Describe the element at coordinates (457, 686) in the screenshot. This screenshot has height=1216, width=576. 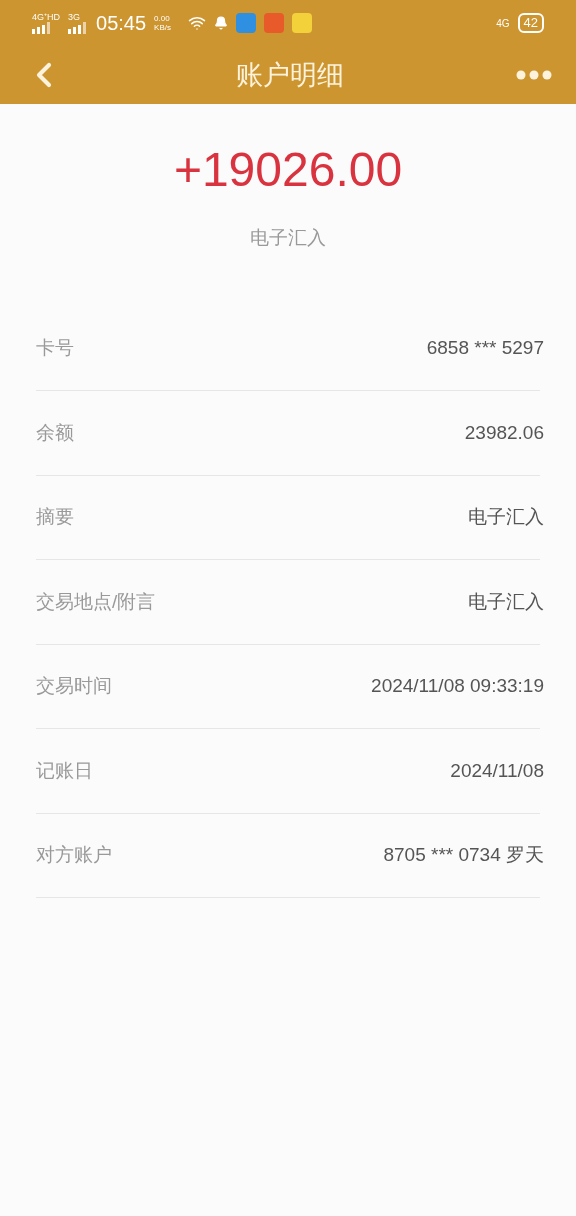
I see `detail-value: 2024/11/08 09:33:19` at that location.